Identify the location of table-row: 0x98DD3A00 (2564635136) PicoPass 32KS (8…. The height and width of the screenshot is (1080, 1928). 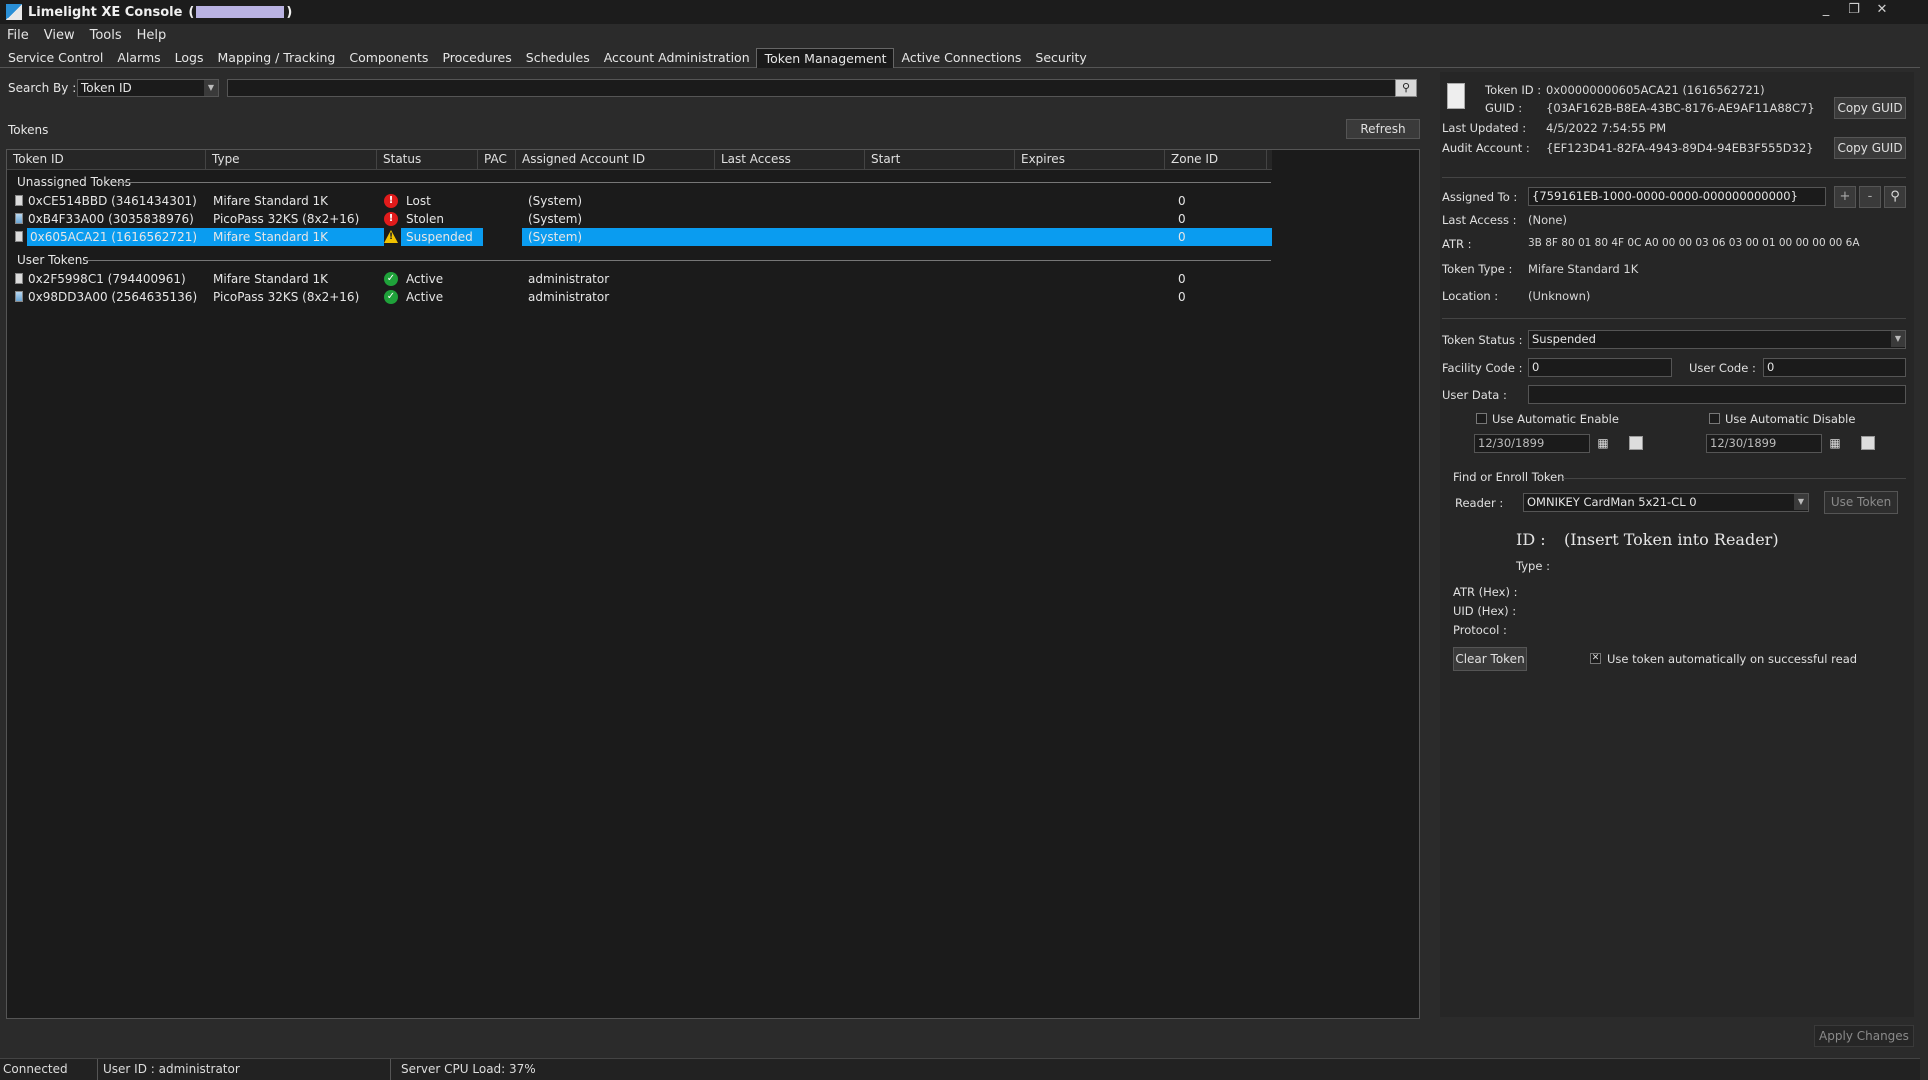
(642, 297).